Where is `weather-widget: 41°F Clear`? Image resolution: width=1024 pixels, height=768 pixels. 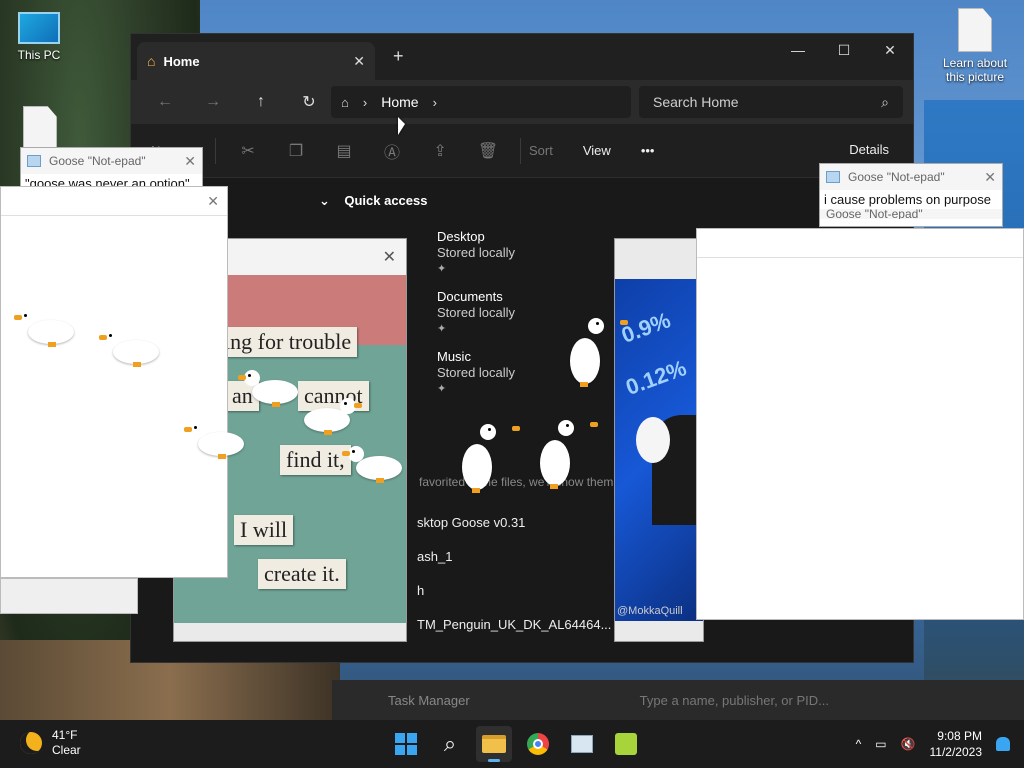
weather-widget: 41°F Clear is located at coordinates (50, 743).